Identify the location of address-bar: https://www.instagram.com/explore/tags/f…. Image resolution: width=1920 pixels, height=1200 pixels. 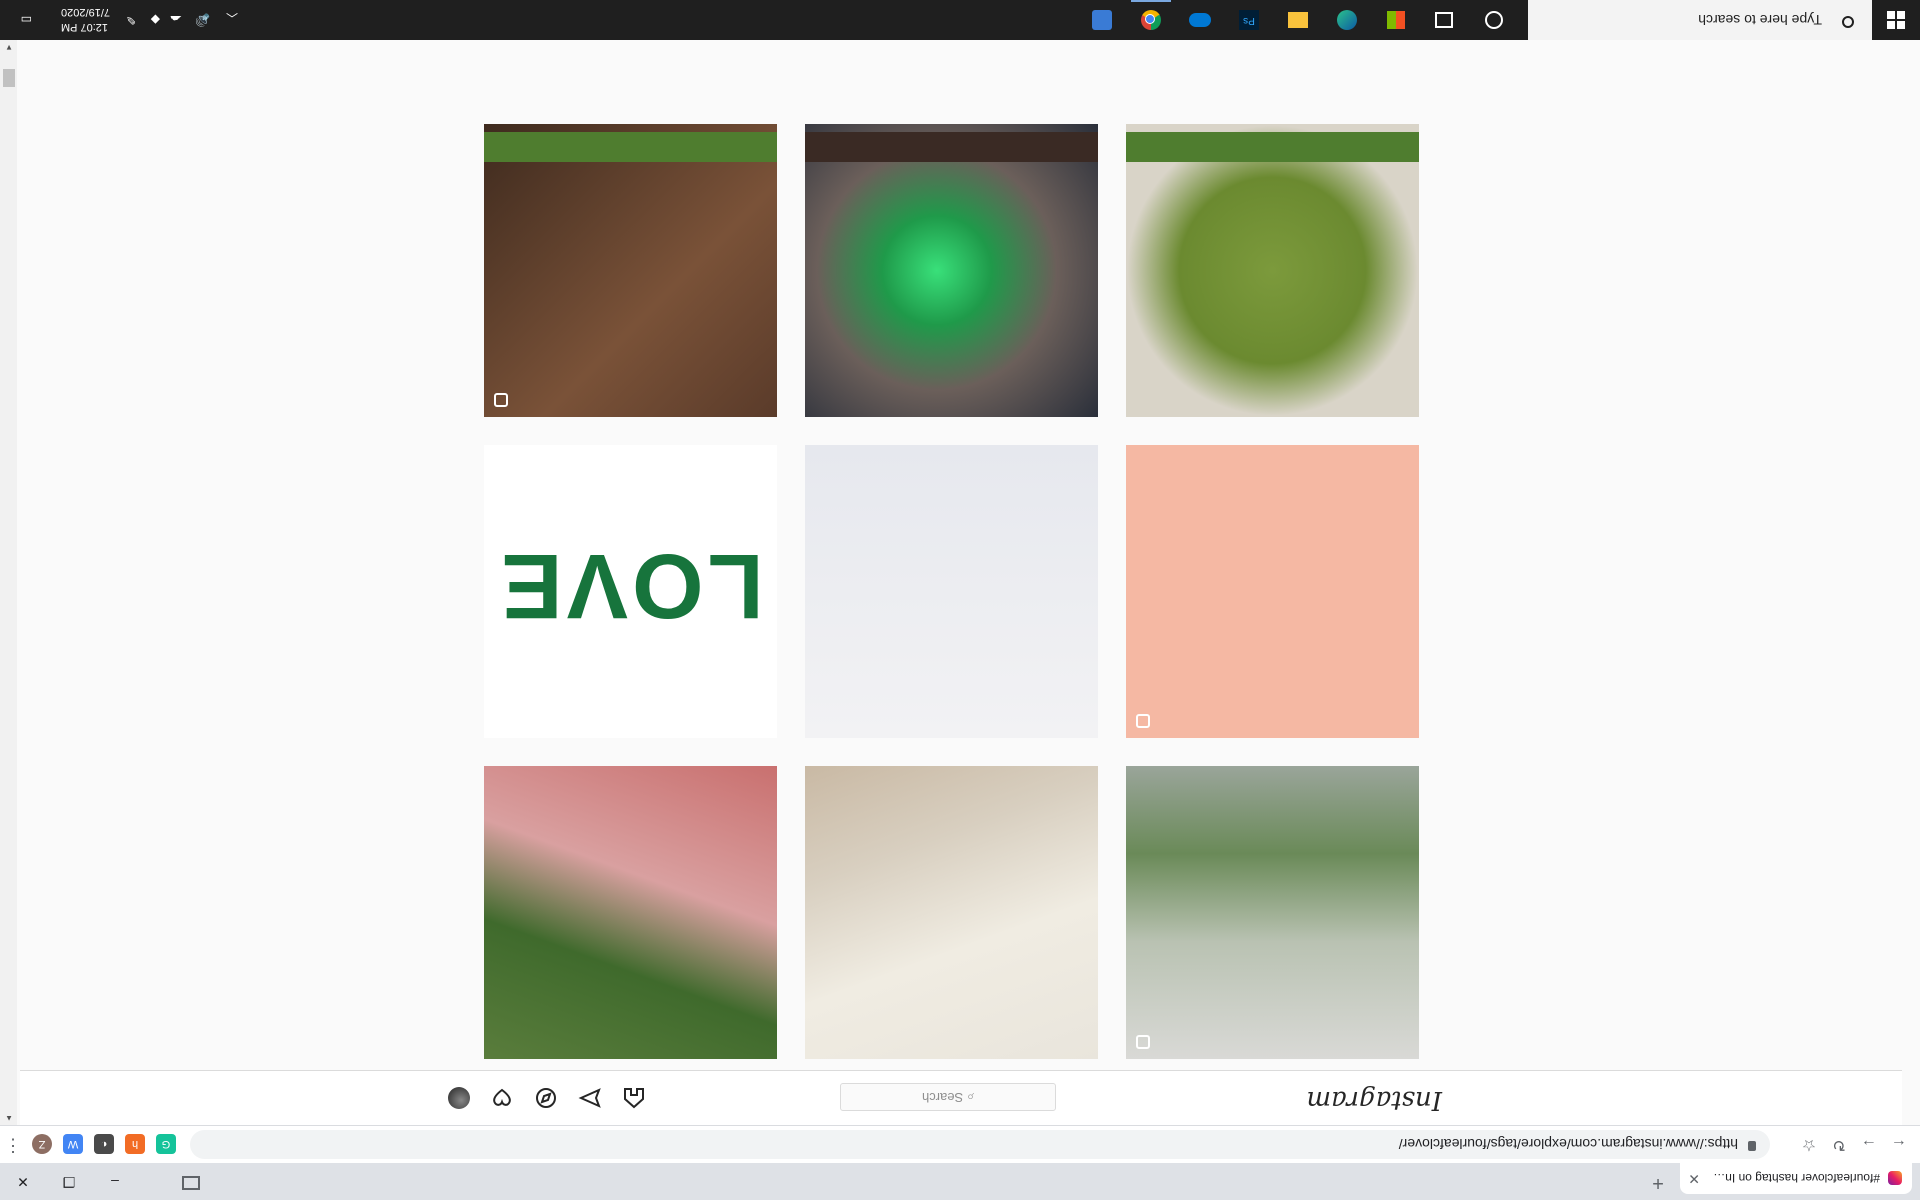
(980, 1144).